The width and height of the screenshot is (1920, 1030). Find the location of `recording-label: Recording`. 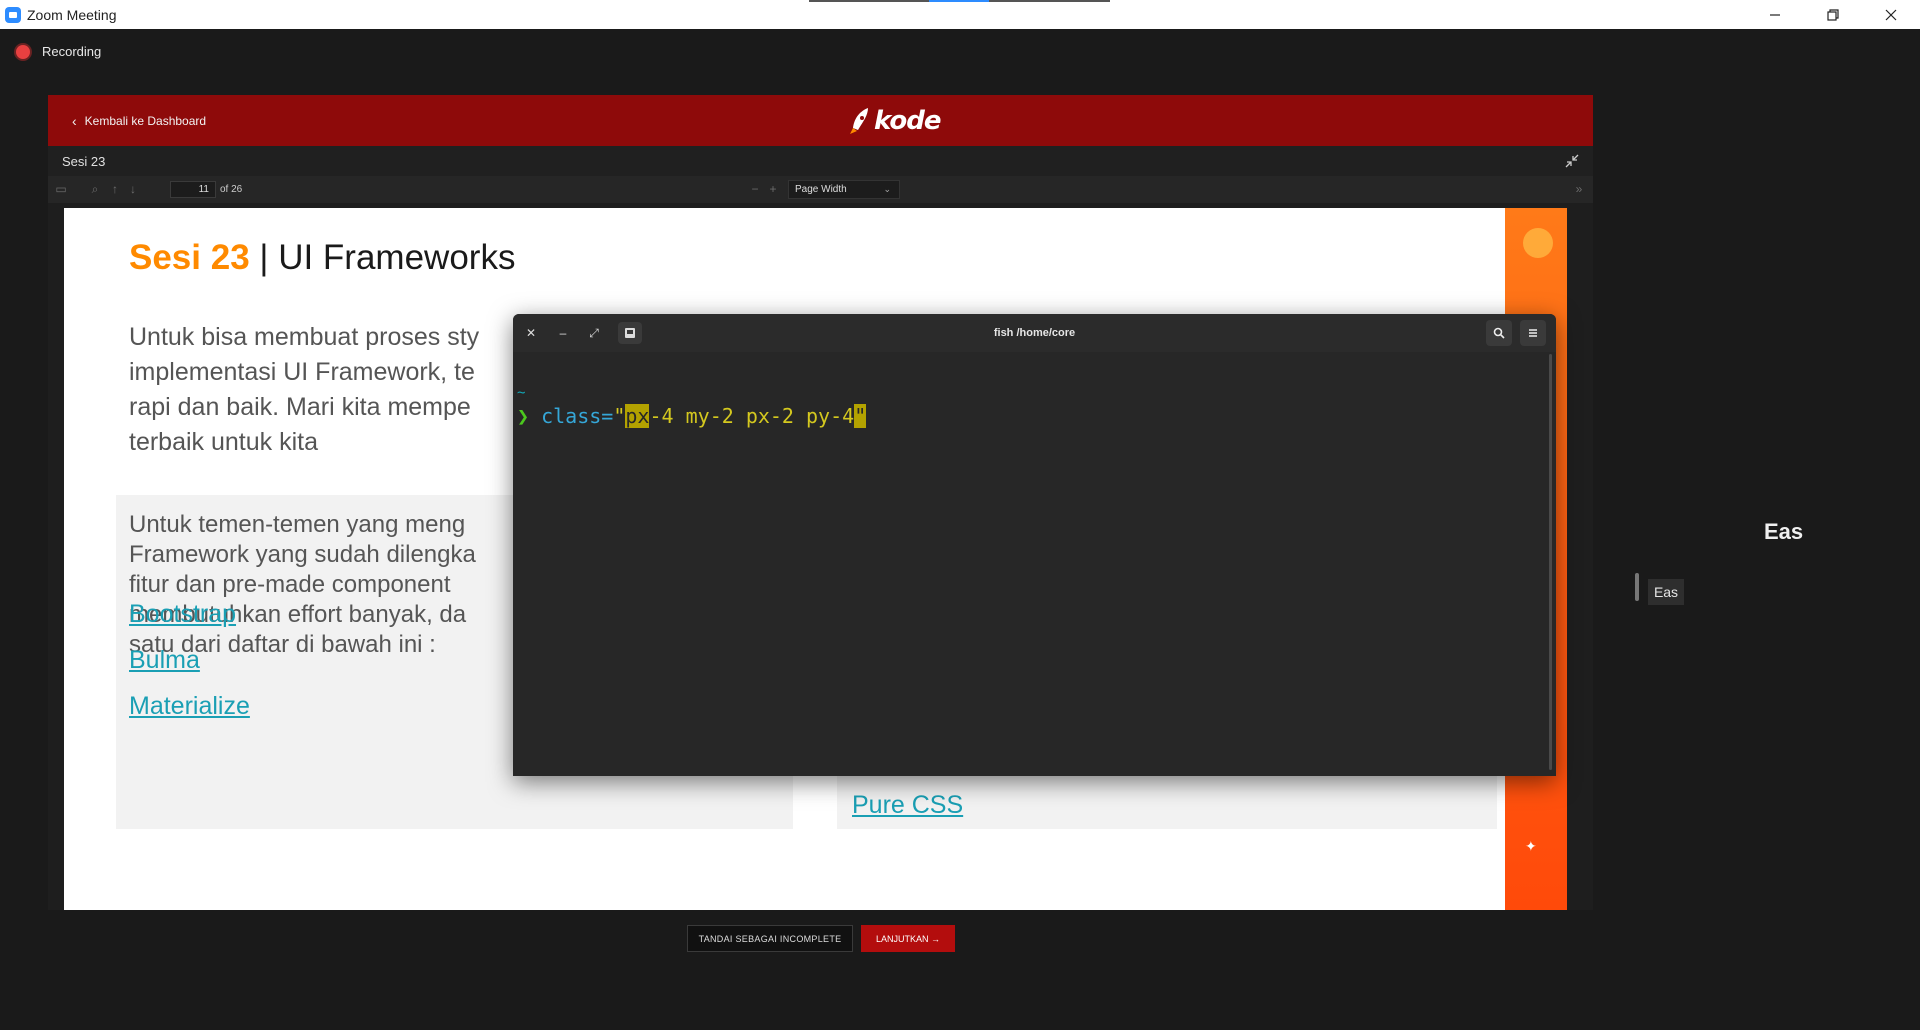

recording-label: Recording is located at coordinates (72, 51).